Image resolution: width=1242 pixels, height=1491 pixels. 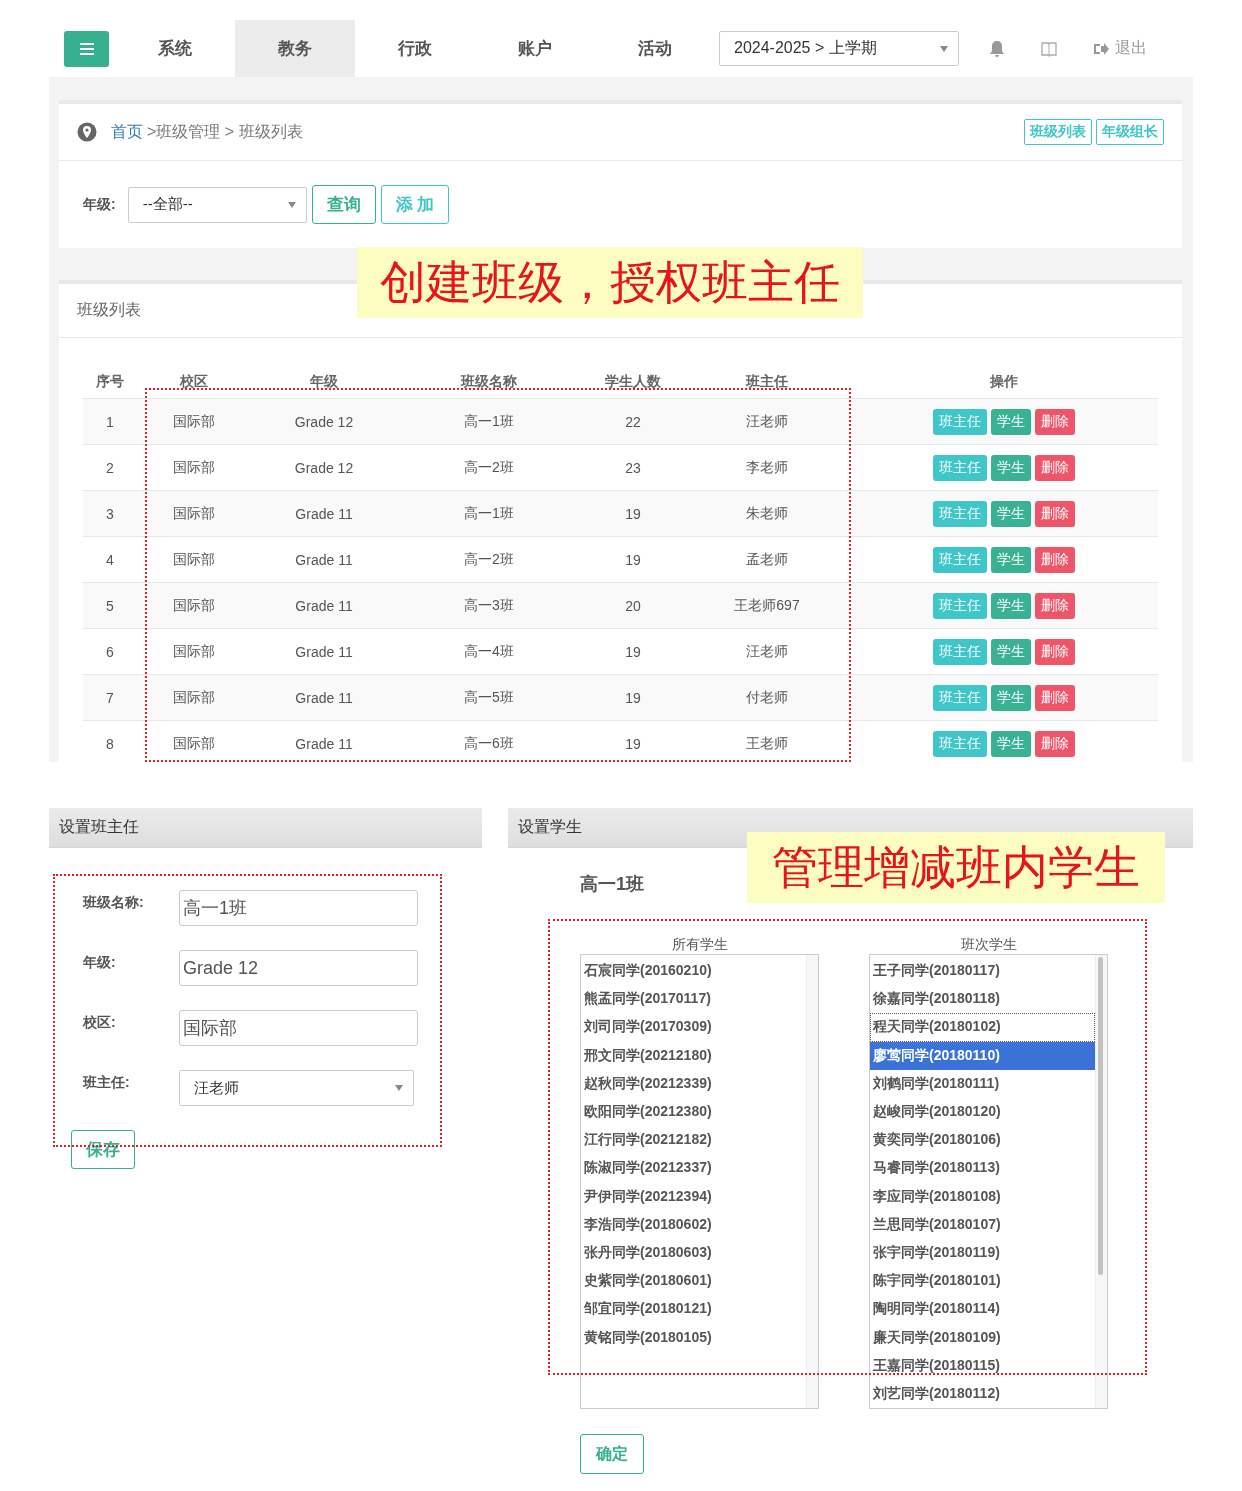 What do you see at coordinates (217, 204) in the screenshot?
I see `grade-select: --全部--` at bounding box center [217, 204].